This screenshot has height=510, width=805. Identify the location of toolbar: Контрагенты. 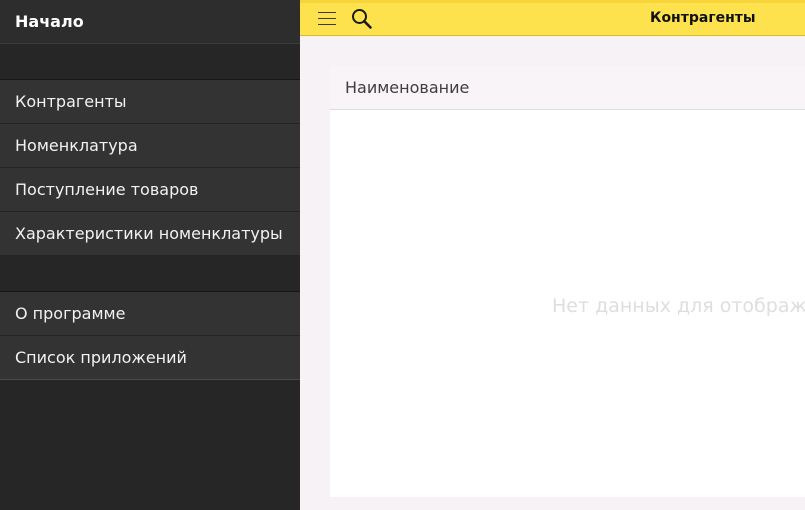
(552, 18).